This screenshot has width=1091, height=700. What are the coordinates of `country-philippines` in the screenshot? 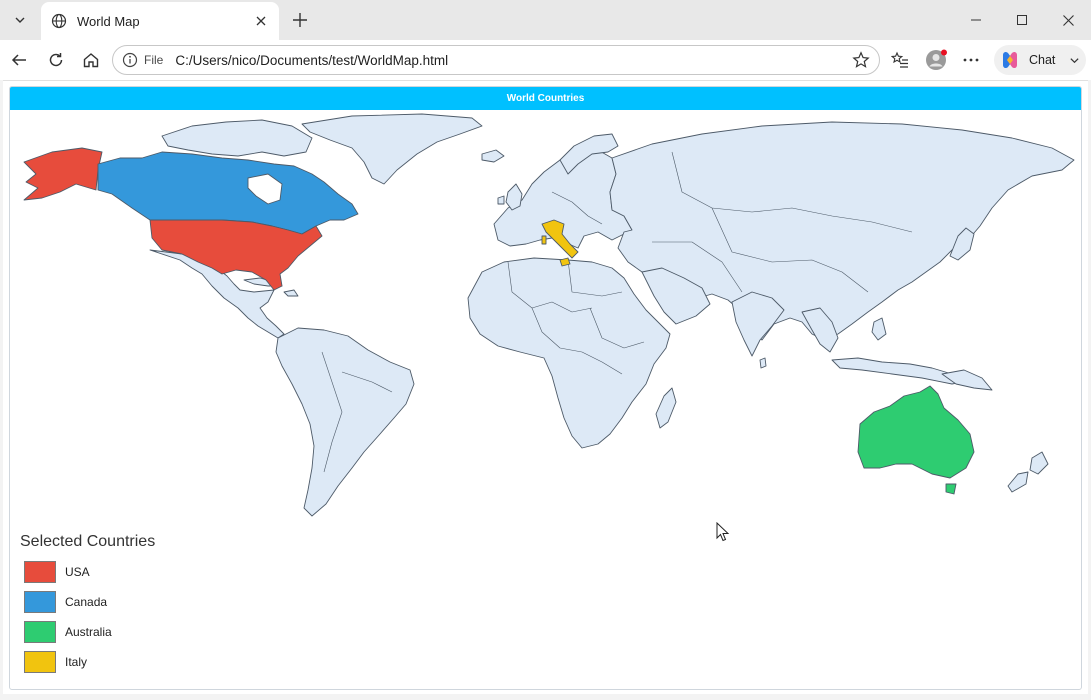 It's located at (879, 329).